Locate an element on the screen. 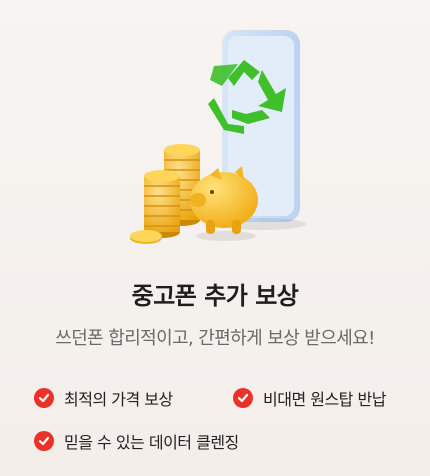 This screenshot has height=476, width=430. benefit-item-data-cleansing: 믿을 수 있는 데이터 클렌징 is located at coordinates (136, 441).